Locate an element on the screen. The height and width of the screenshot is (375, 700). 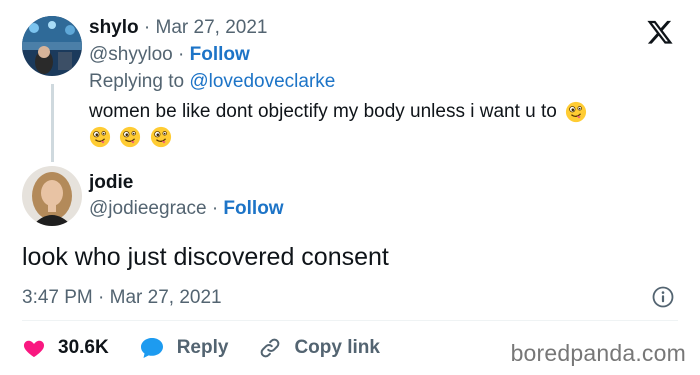
tweet-timestamp: 3:47 PM · Mar 27, 2021 is located at coordinates (122, 298).